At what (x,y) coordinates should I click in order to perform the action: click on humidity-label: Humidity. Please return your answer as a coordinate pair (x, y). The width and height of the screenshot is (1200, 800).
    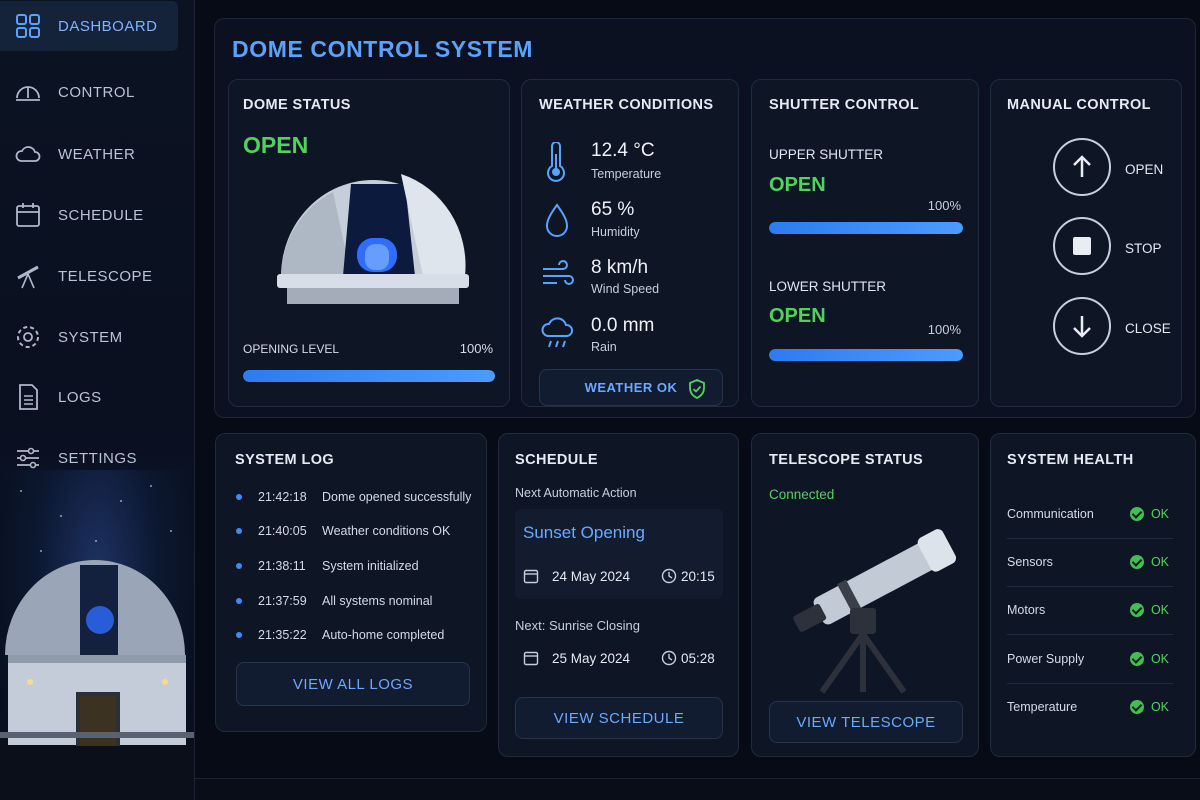
    Looking at the image, I should click on (615, 232).